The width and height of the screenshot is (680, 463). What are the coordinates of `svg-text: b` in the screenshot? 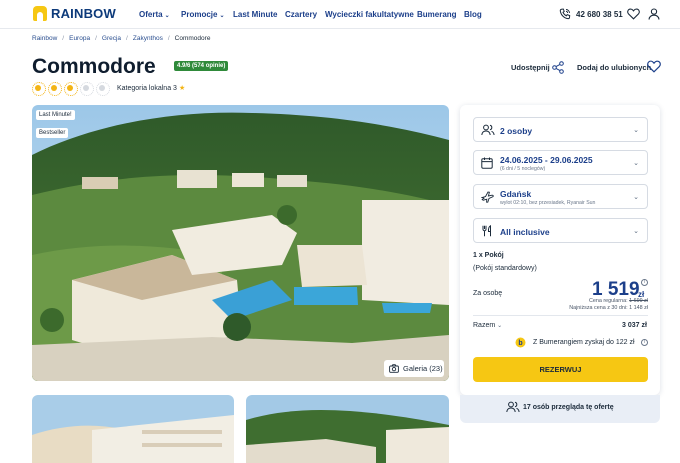 It's located at (520, 343).